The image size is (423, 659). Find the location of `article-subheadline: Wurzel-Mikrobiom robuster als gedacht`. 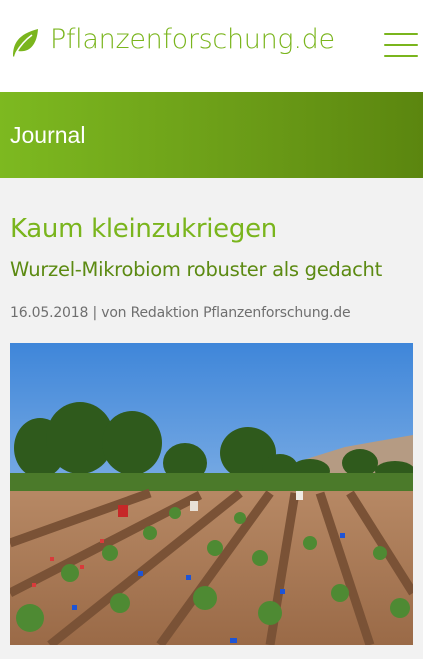

article-subheadline: Wurzel-Mikrobiom robuster als gedacht is located at coordinates (196, 269).